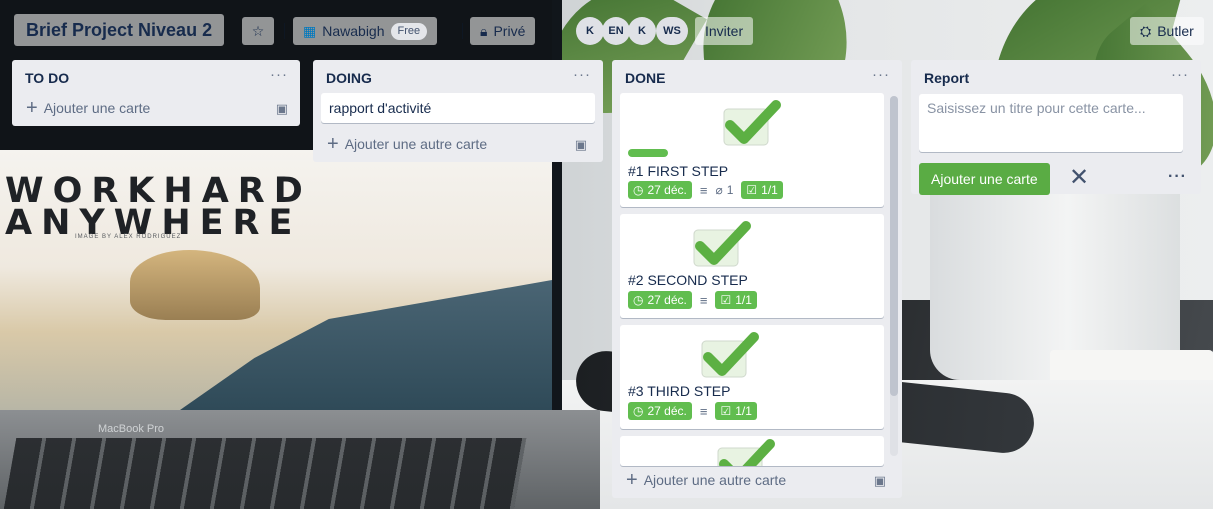 The width and height of the screenshot is (1213, 509). Describe the element at coordinates (946, 78) in the screenshot. I see `list-title: Report` at that location.